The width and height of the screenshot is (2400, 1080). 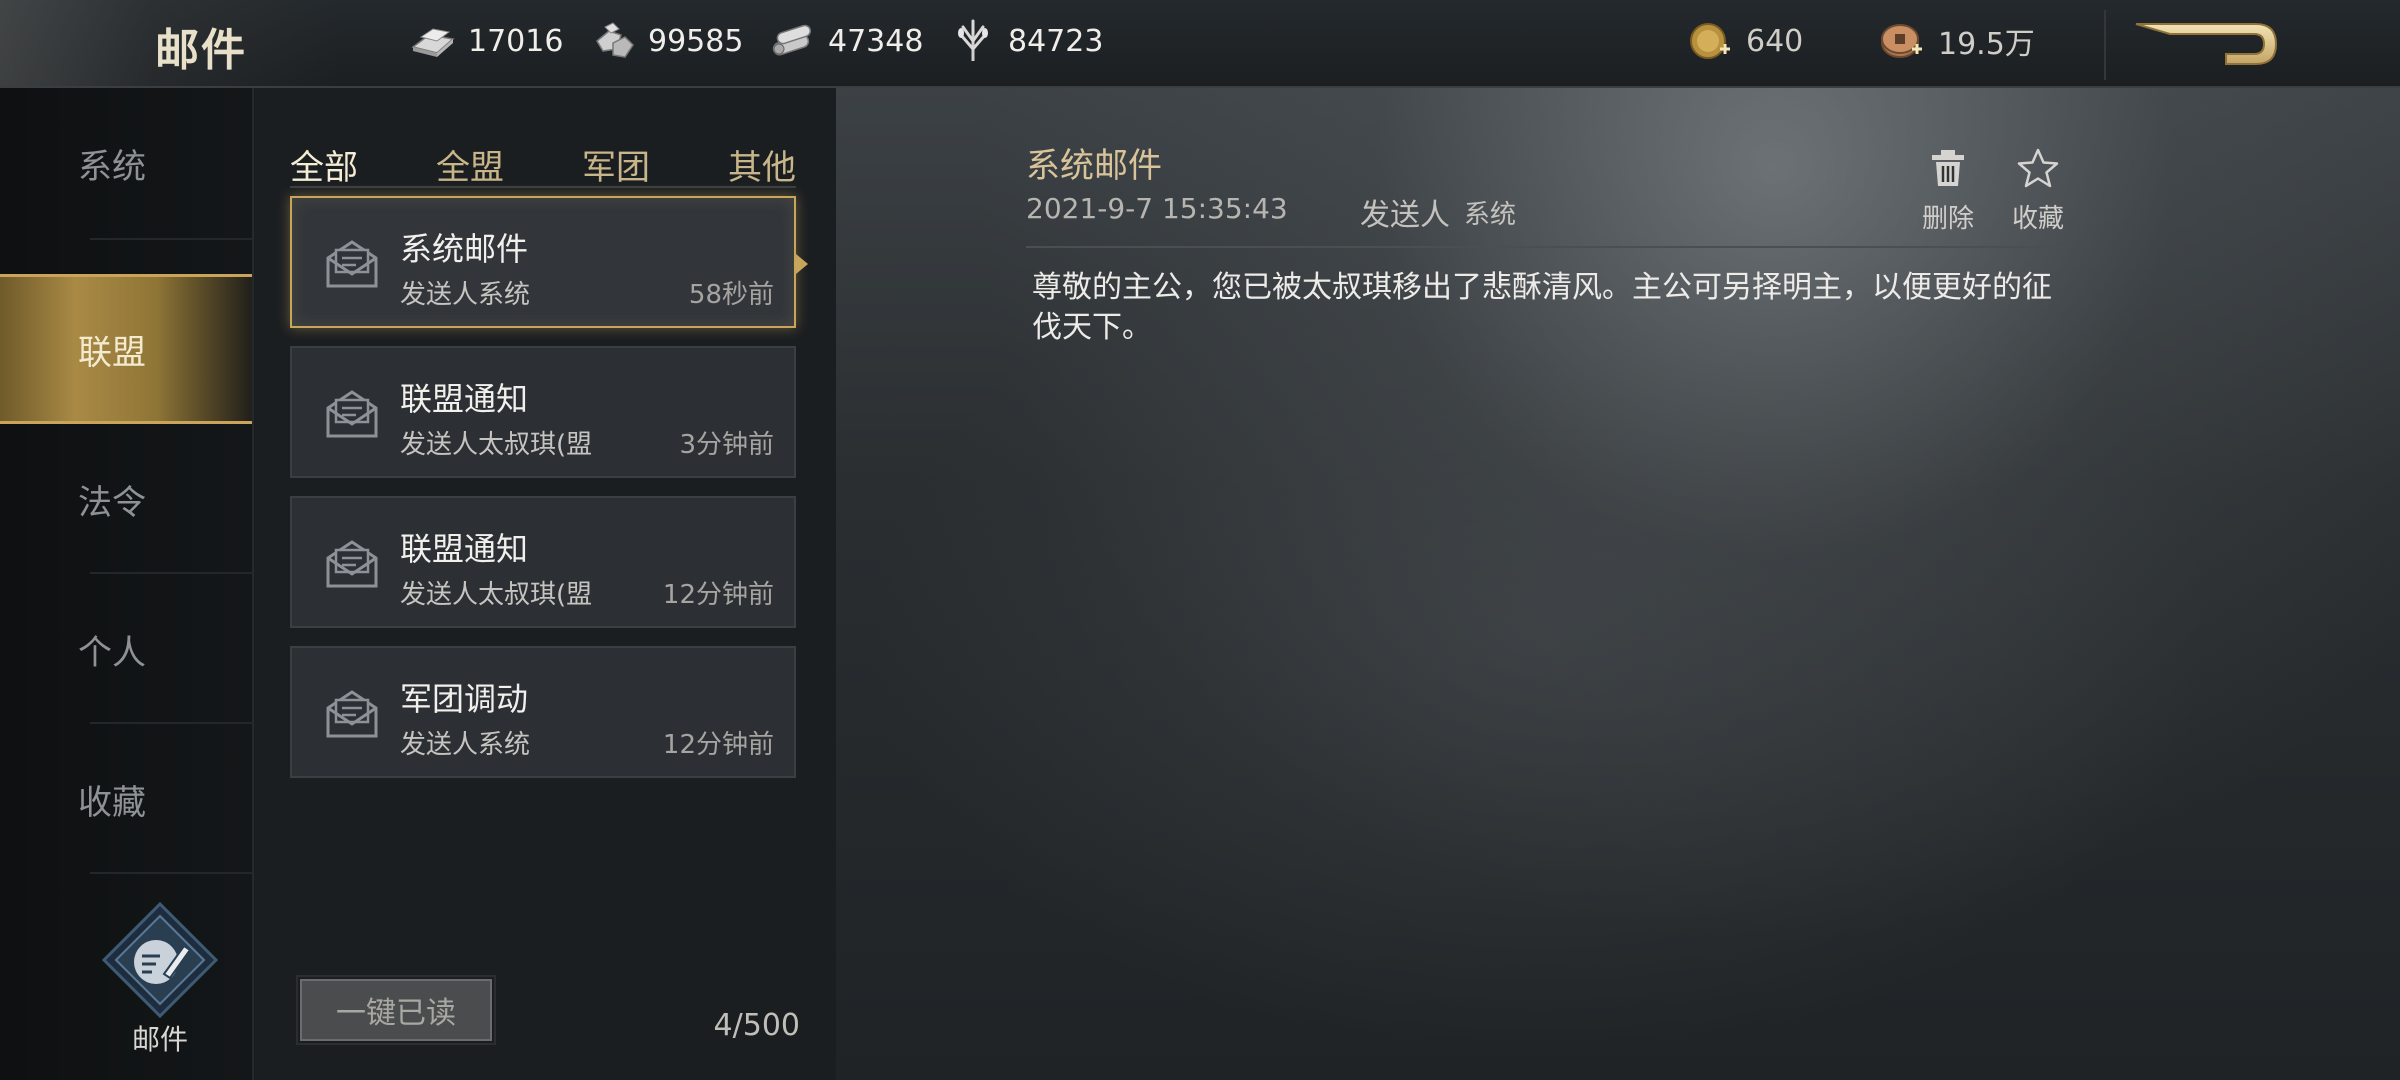 I want to click on mail-detail-sender-label: 发送人, so click(x=1405, y=215).